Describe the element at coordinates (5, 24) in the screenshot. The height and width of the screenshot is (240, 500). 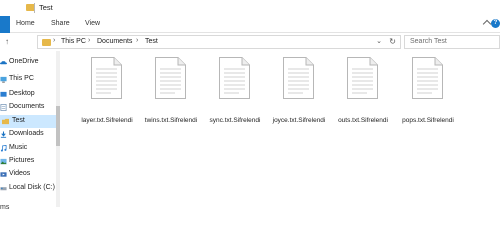
I see `tab-file` at that location.